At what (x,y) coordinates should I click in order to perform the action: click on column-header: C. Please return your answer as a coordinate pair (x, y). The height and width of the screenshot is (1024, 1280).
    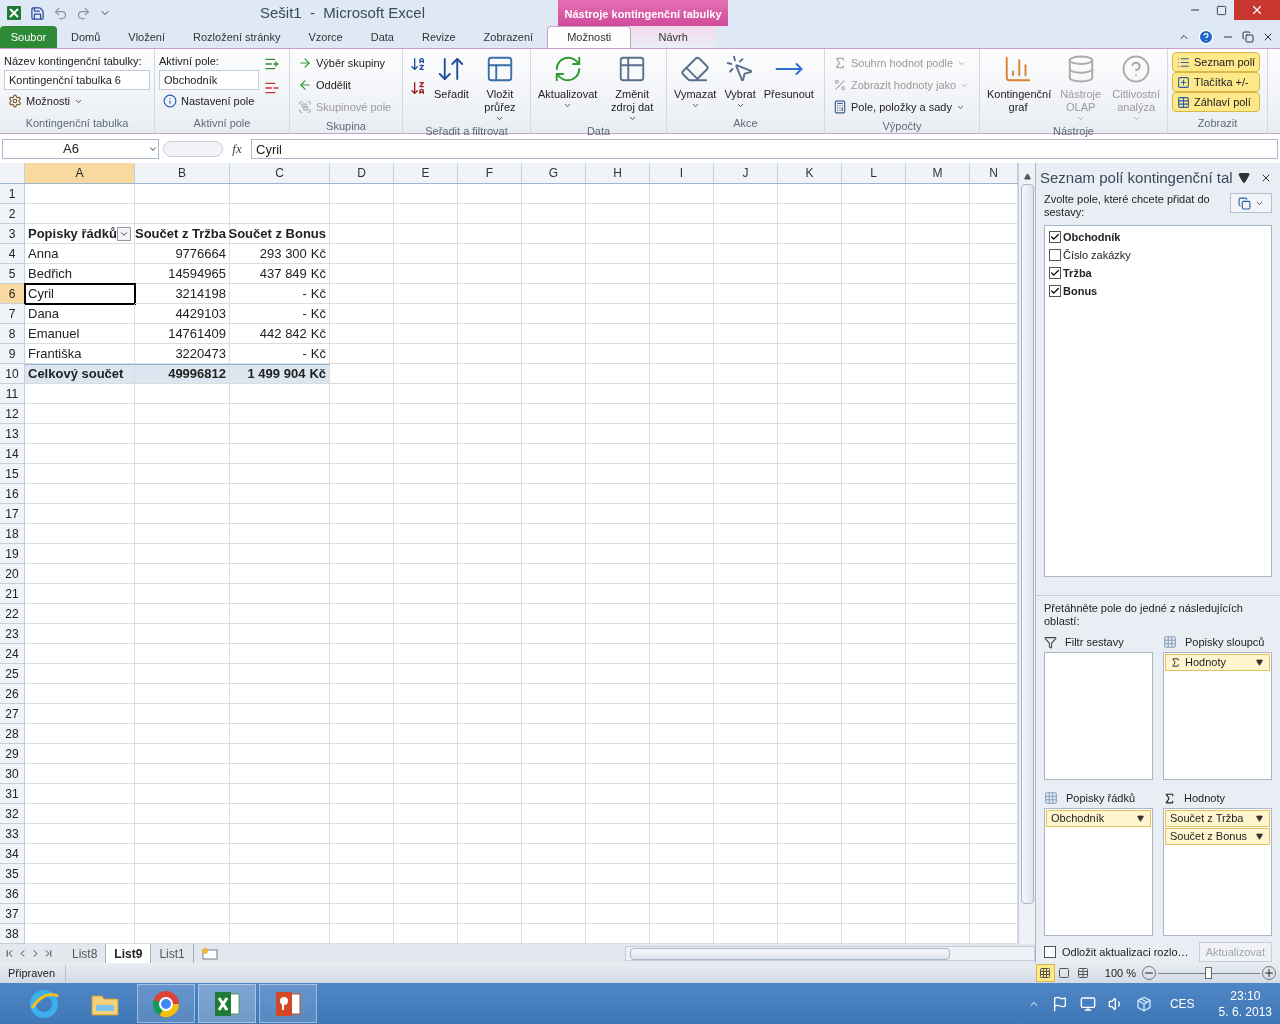
    Looking at the image, I should click on (280, 173).